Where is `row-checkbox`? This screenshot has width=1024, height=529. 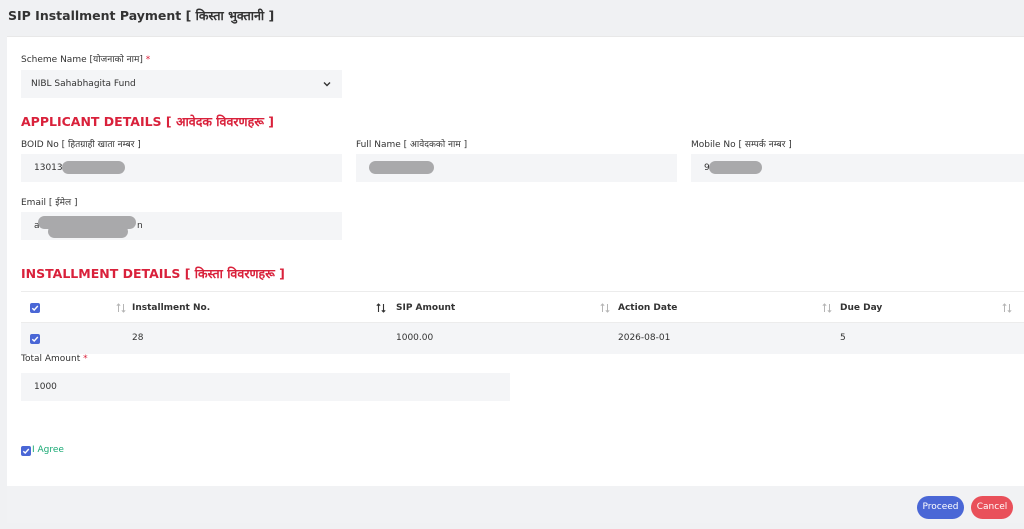 row-checkbox is located at coordinates (35, 339).